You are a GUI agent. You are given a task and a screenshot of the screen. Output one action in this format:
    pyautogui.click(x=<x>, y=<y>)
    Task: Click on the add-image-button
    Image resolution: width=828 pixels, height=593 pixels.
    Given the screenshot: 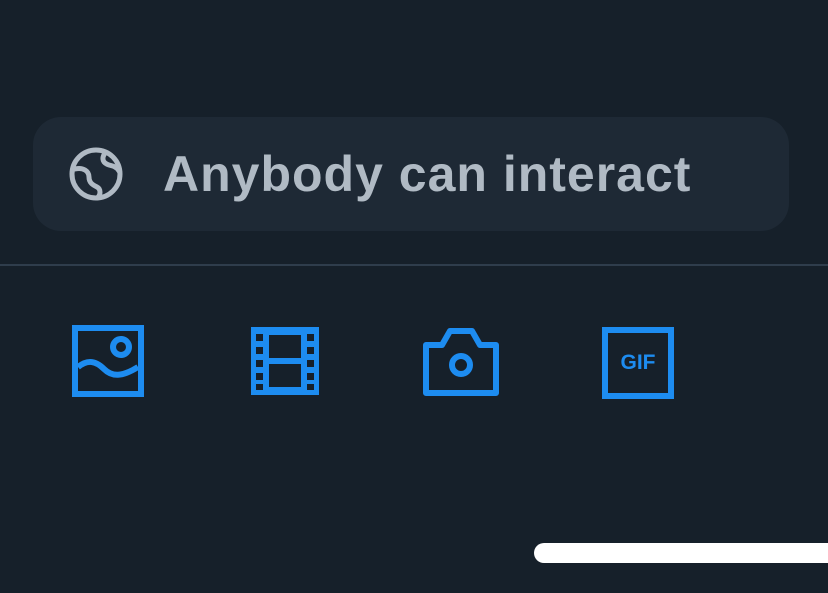 What is the action you would take?
    pyautogui.click(x=108, y=363)
    